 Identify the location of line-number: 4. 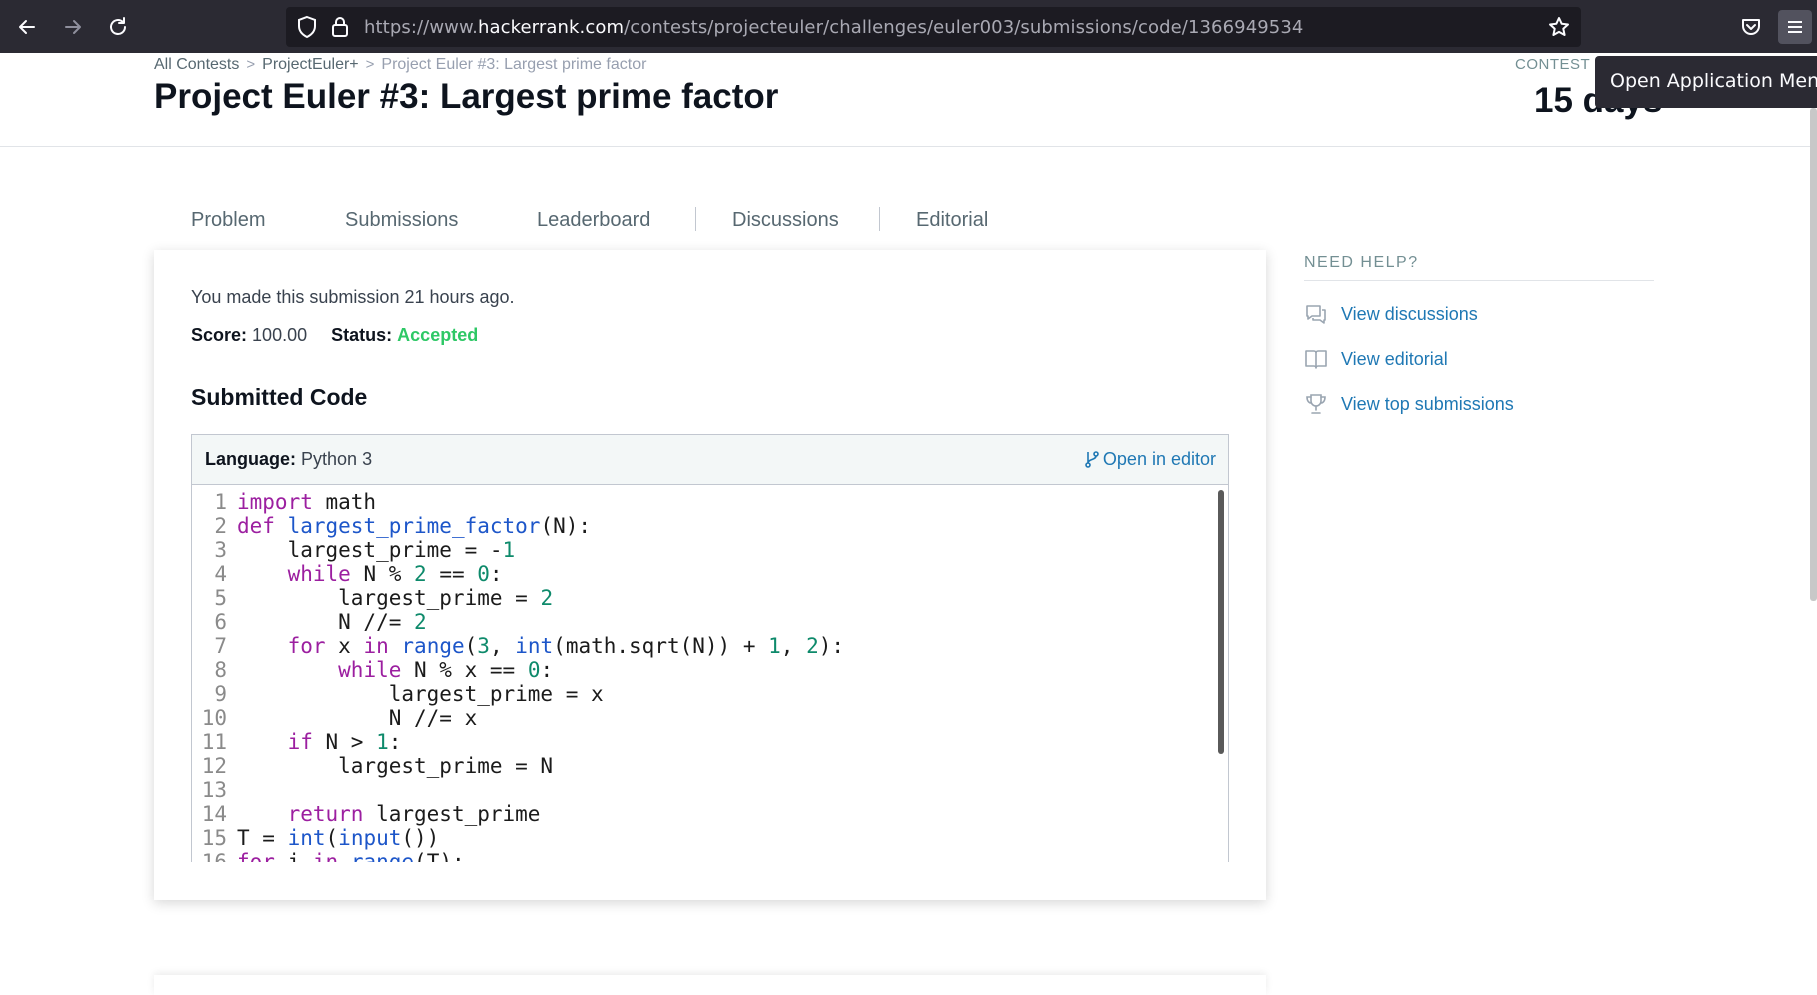
(220, 574).